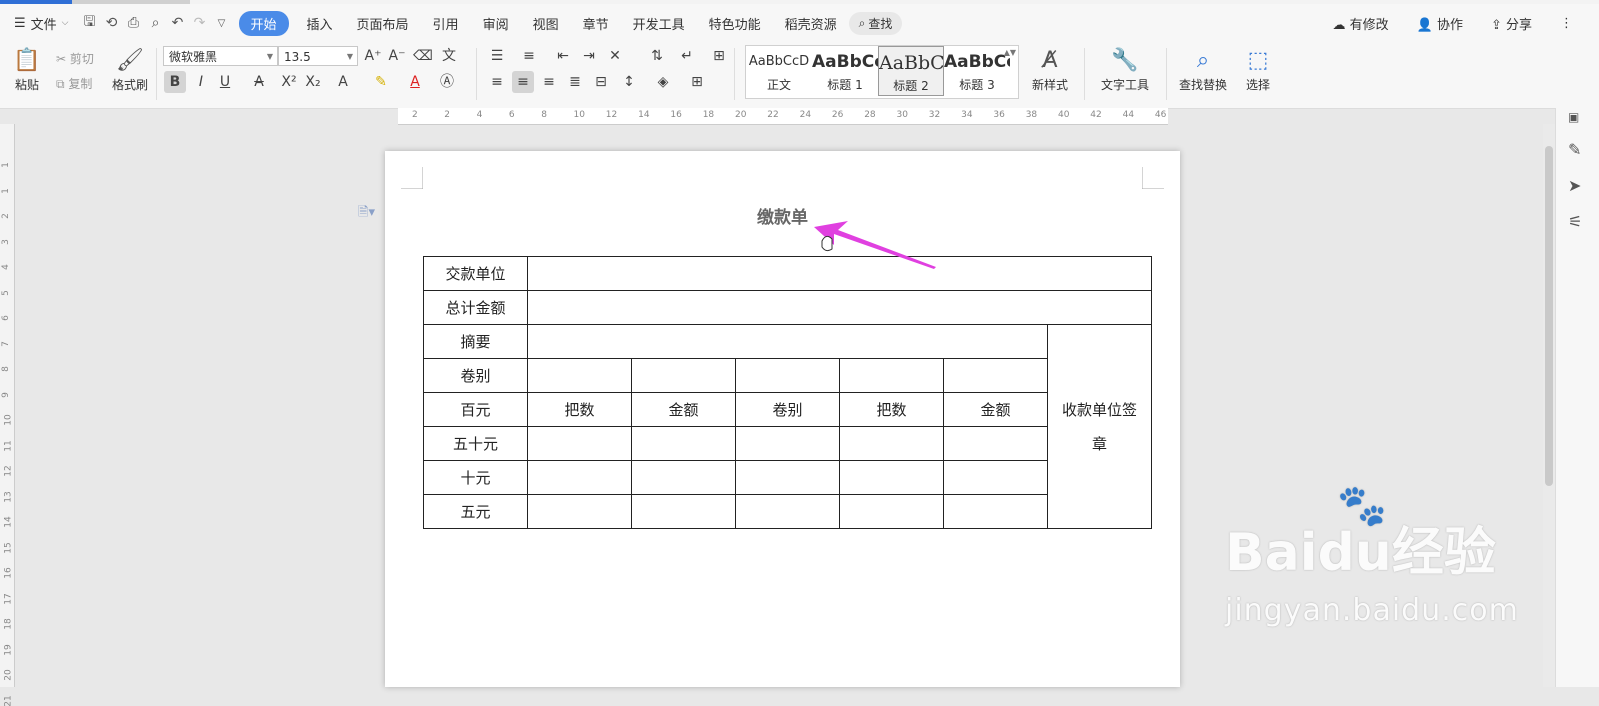 This screenshot has height=706, width=1599. Describe the element at coordinates (475, 443) in the screenshot. I see `label-fifty: 五十元` at that location.